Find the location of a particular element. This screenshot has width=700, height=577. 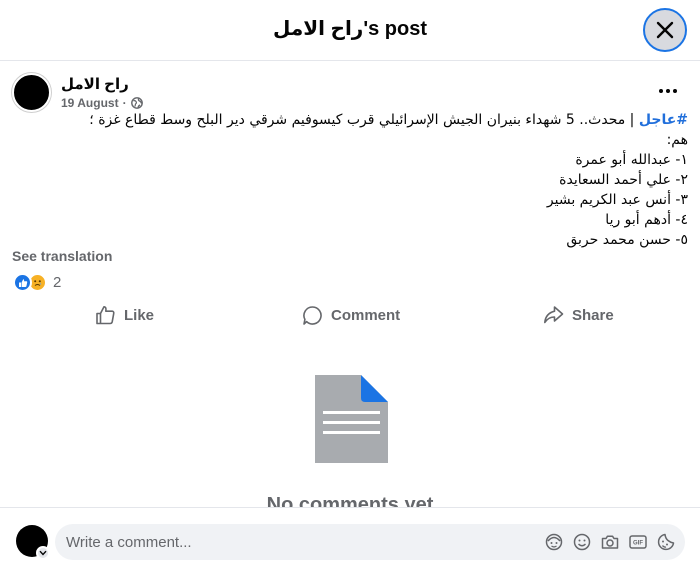

reaction-count: 2 is located at coordinates (57, 282).